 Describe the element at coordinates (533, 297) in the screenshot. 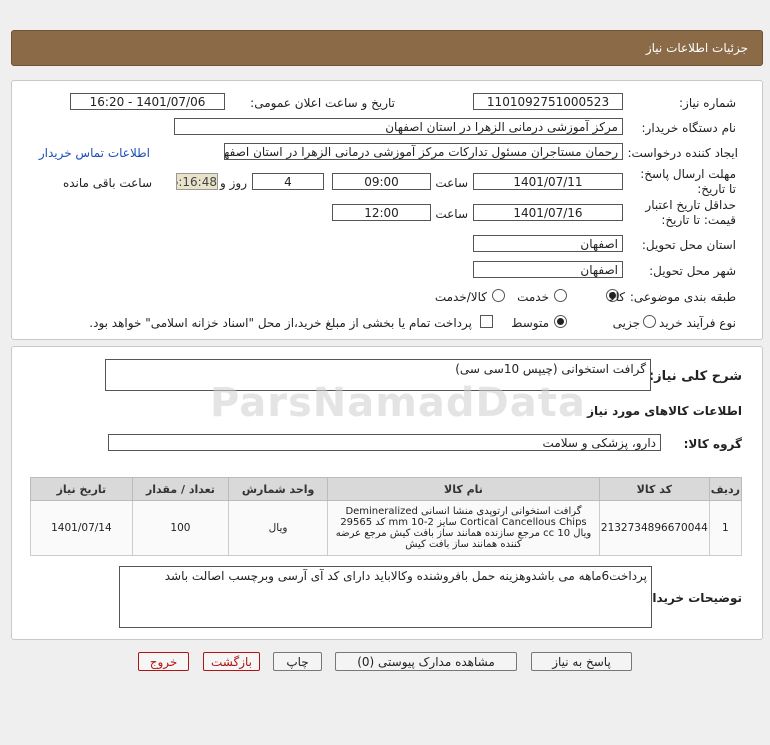

I see `category-option-service: خدمت` at that location.